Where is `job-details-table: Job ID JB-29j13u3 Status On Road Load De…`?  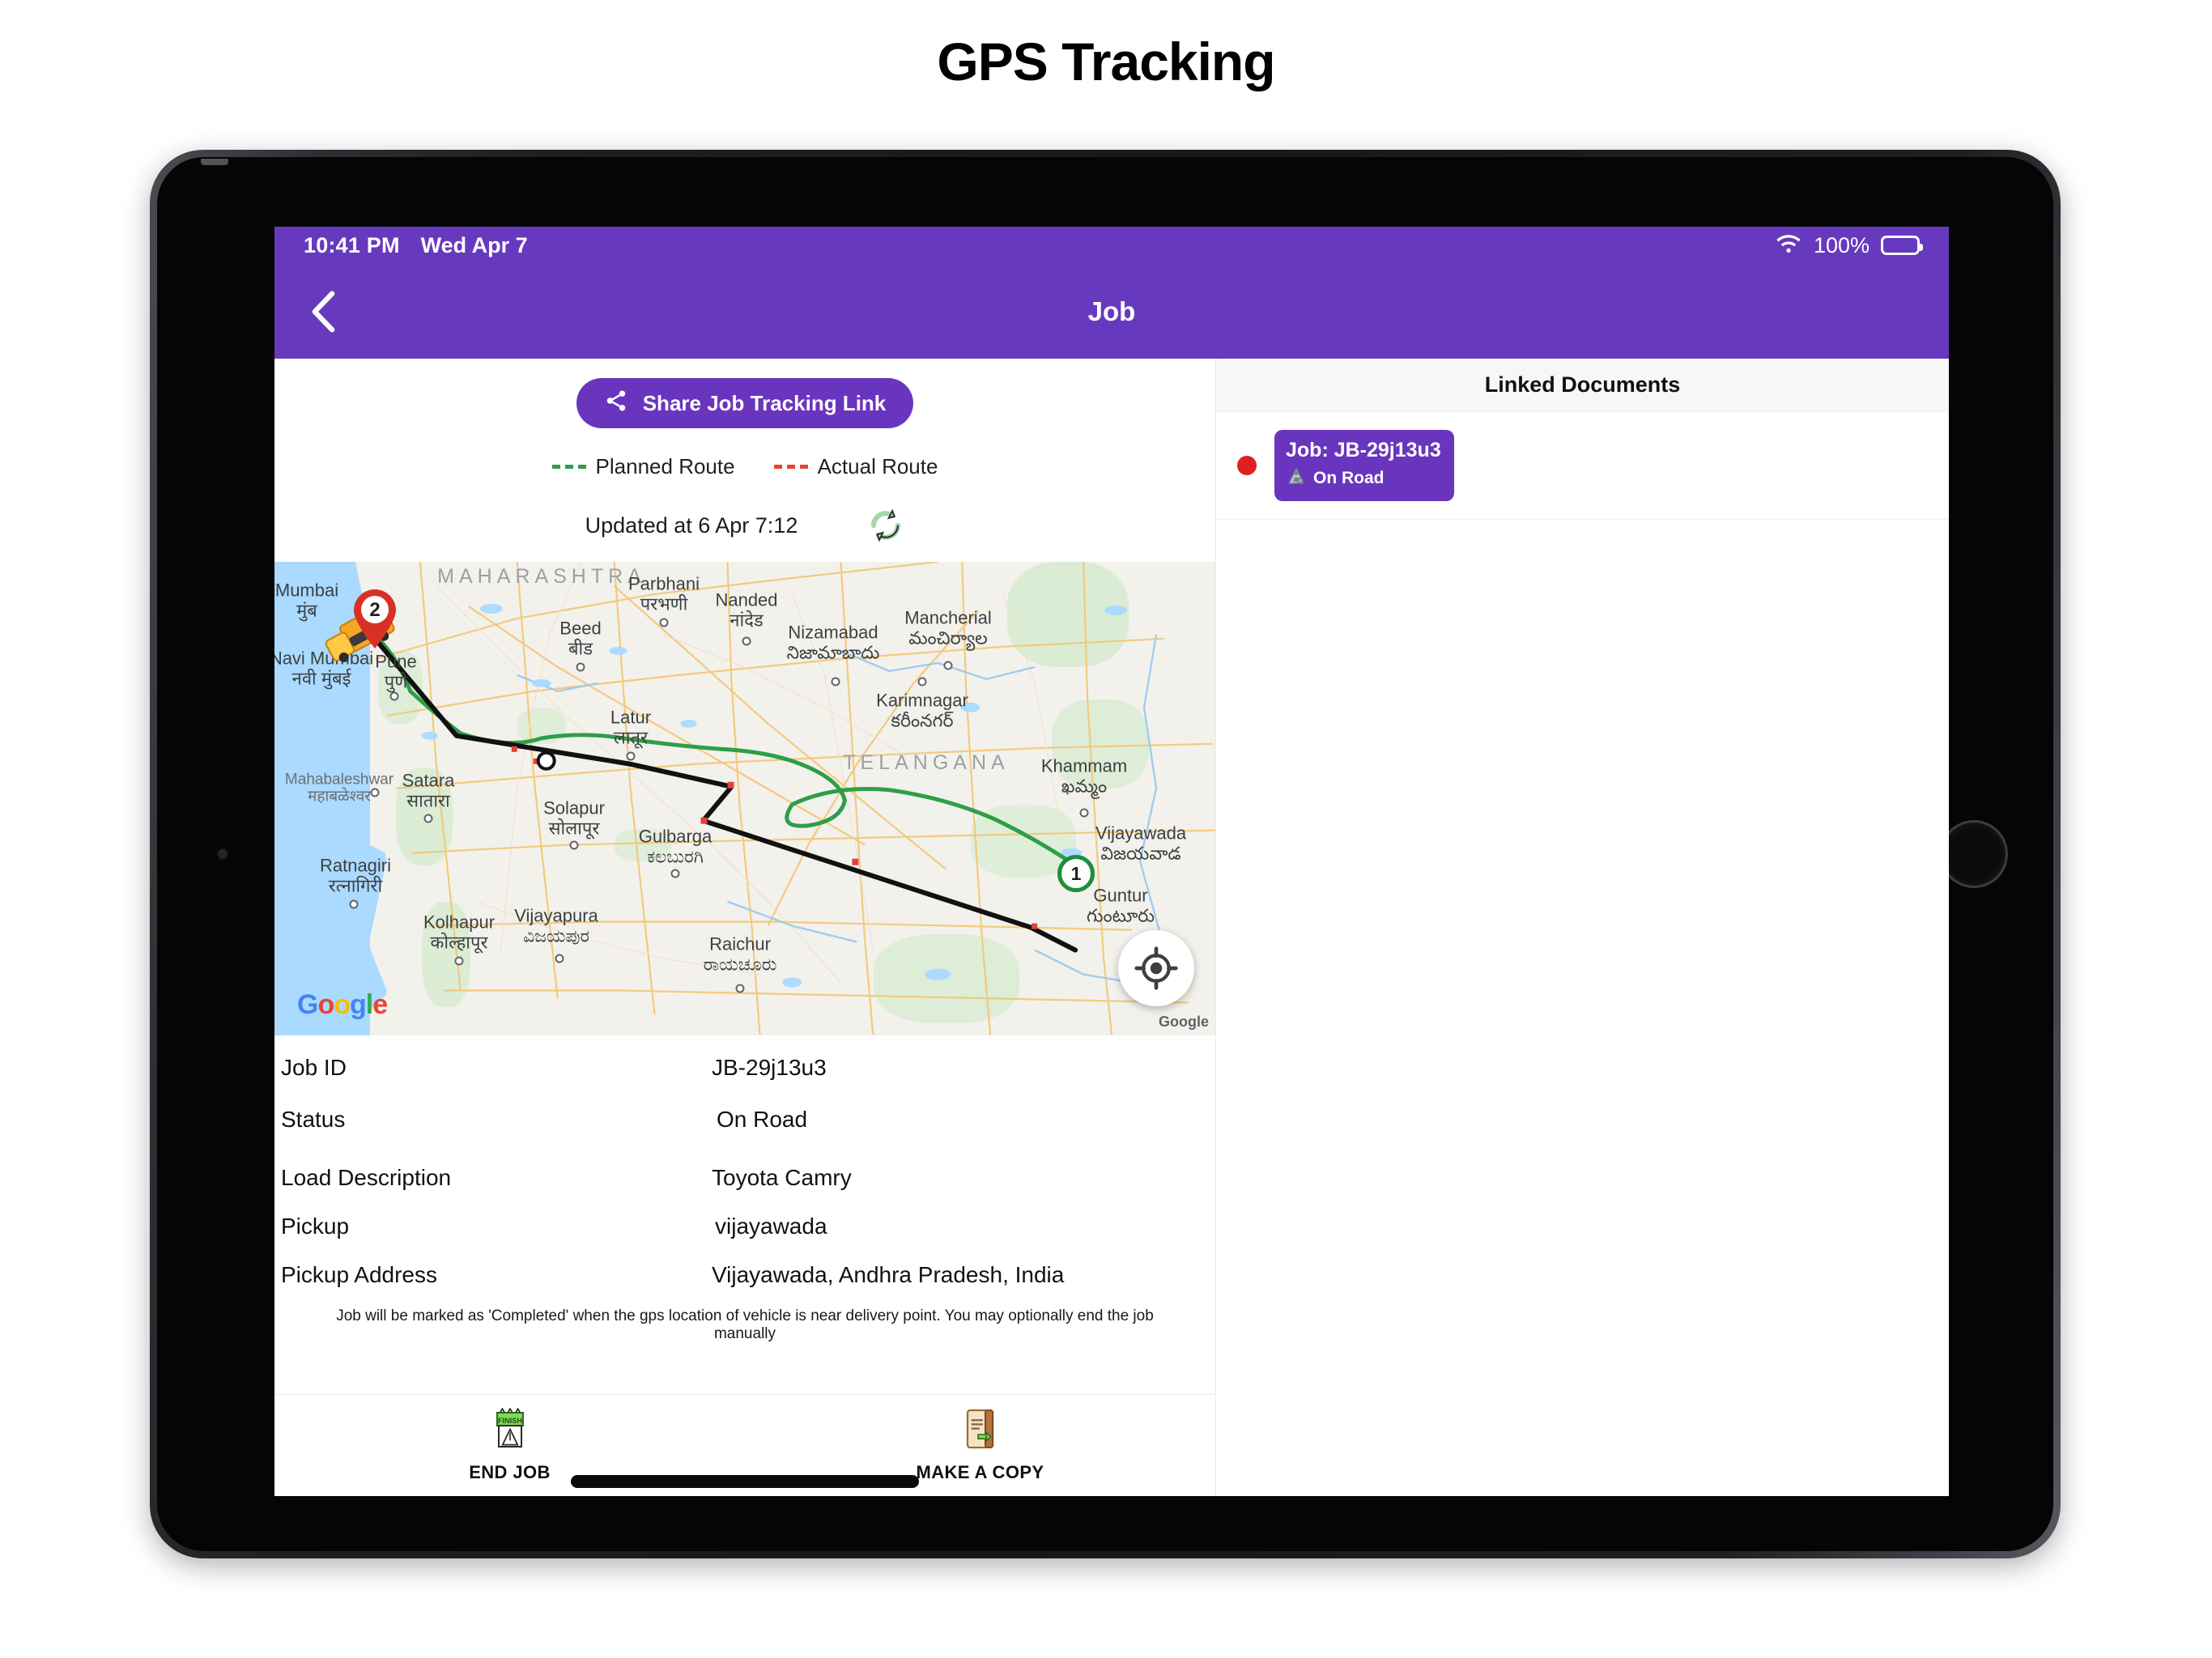
job-details-table: Job ID JB-29j13u3 Status On Road Load De… is located at coordinates (745, 1214).